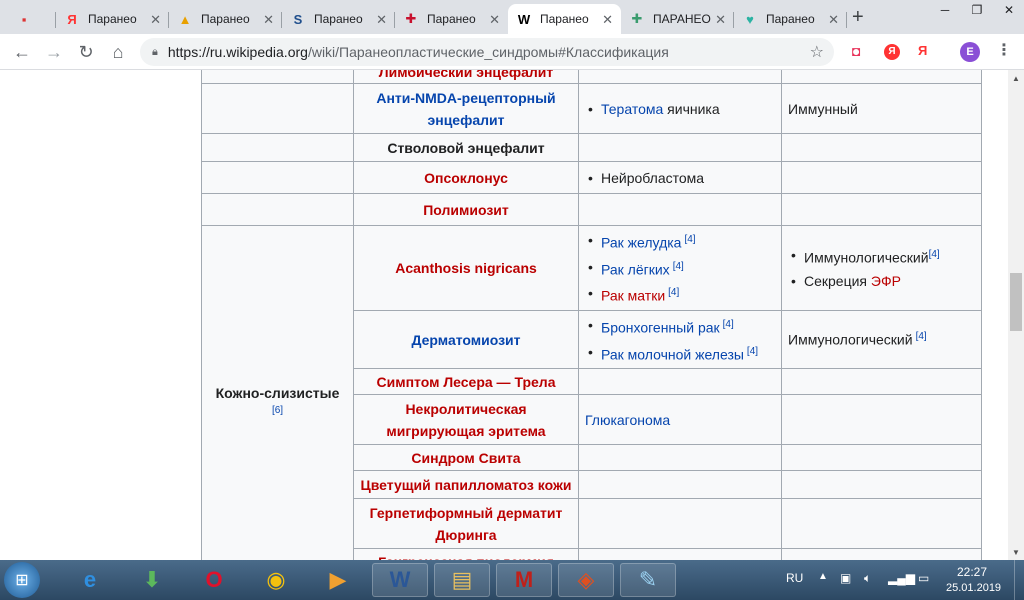 Image resolution: width=1024 pixels, height=600 pixels. I want to click on opera-icon: O, so click(214, 580).